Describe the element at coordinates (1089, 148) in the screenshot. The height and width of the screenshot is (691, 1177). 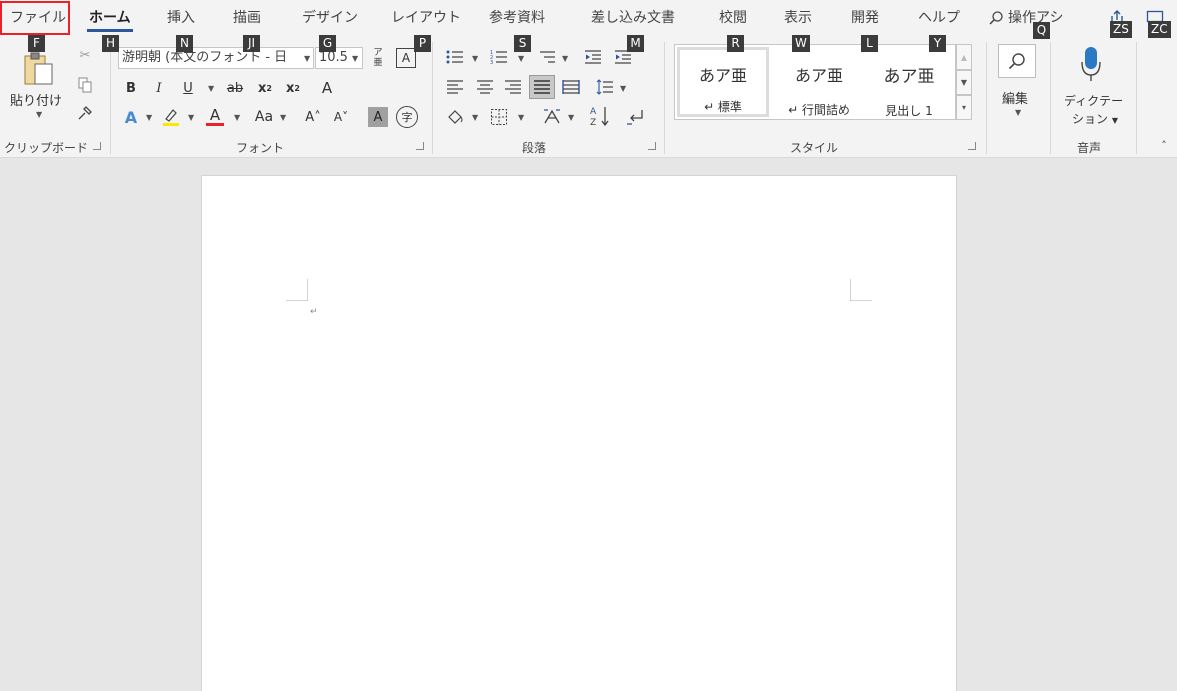
I see `voice-group-label: 音声` at that location.